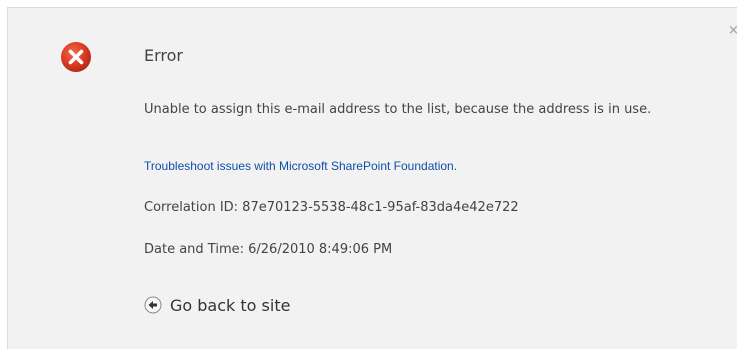 This screenshot has width=737, height=349. What do you see at coordinates (163, 55) in the screenshot?
I see `error-title: Error` at bounding box center [163, 55].